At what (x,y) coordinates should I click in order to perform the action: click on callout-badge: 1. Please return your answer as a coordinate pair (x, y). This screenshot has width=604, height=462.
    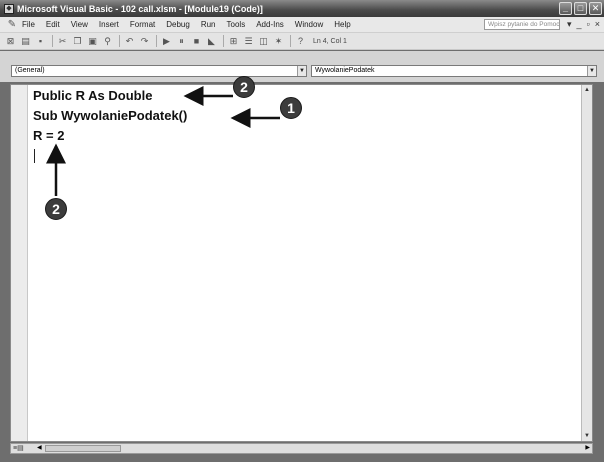
    Looking at the image, I should click on (291, 108).